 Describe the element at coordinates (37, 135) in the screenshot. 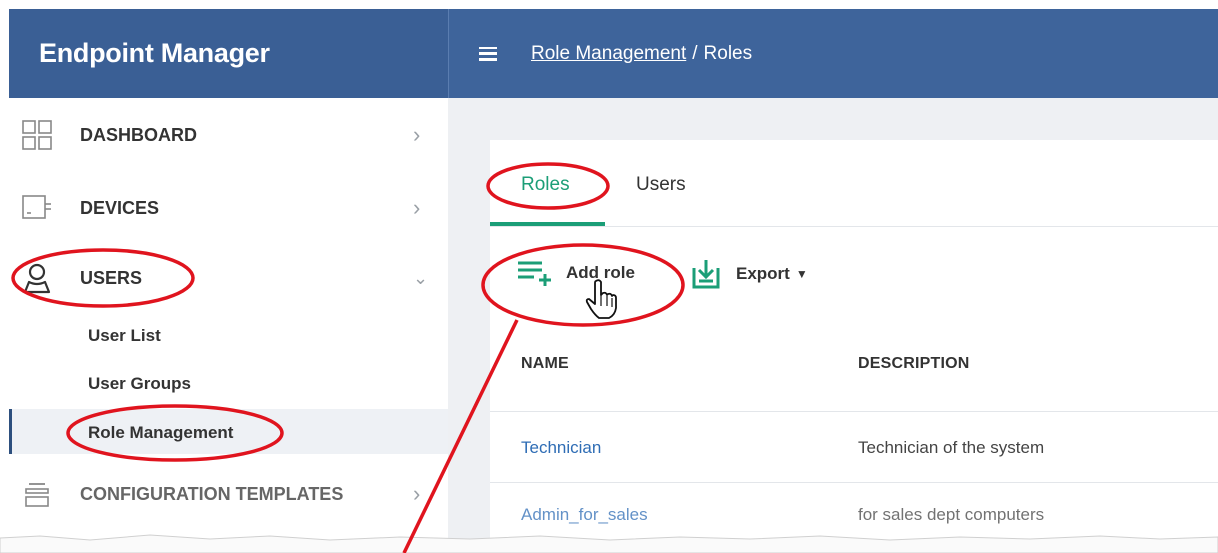

I see `dashboard-grid-icon` at that location.